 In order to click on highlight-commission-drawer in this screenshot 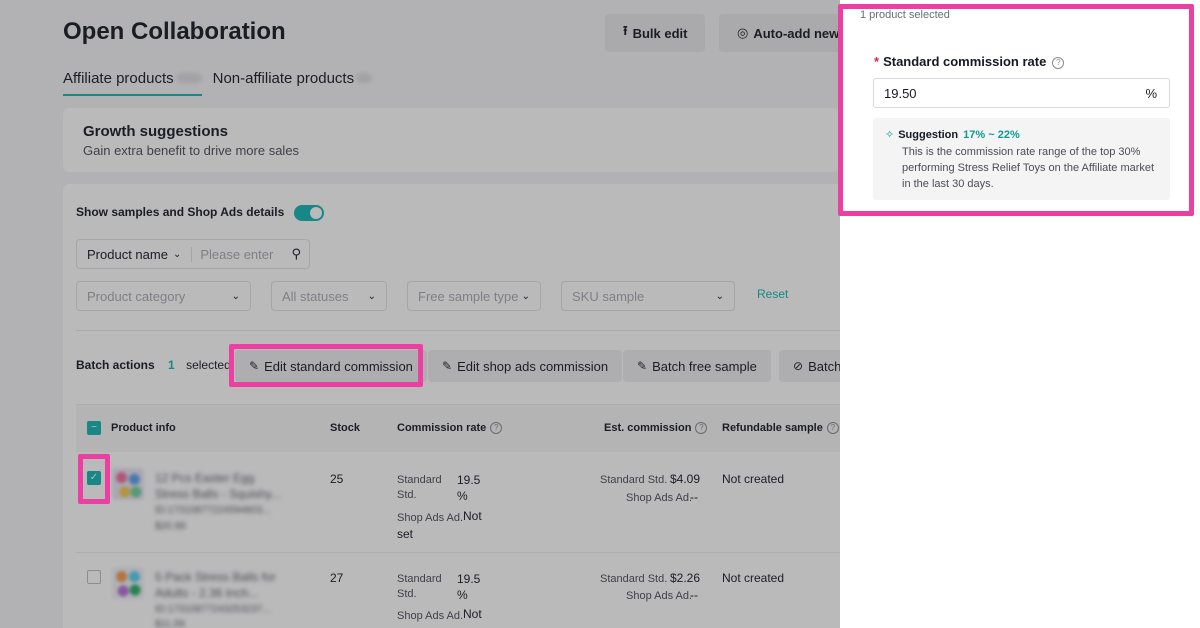, I will do `click(1016, 110)`.